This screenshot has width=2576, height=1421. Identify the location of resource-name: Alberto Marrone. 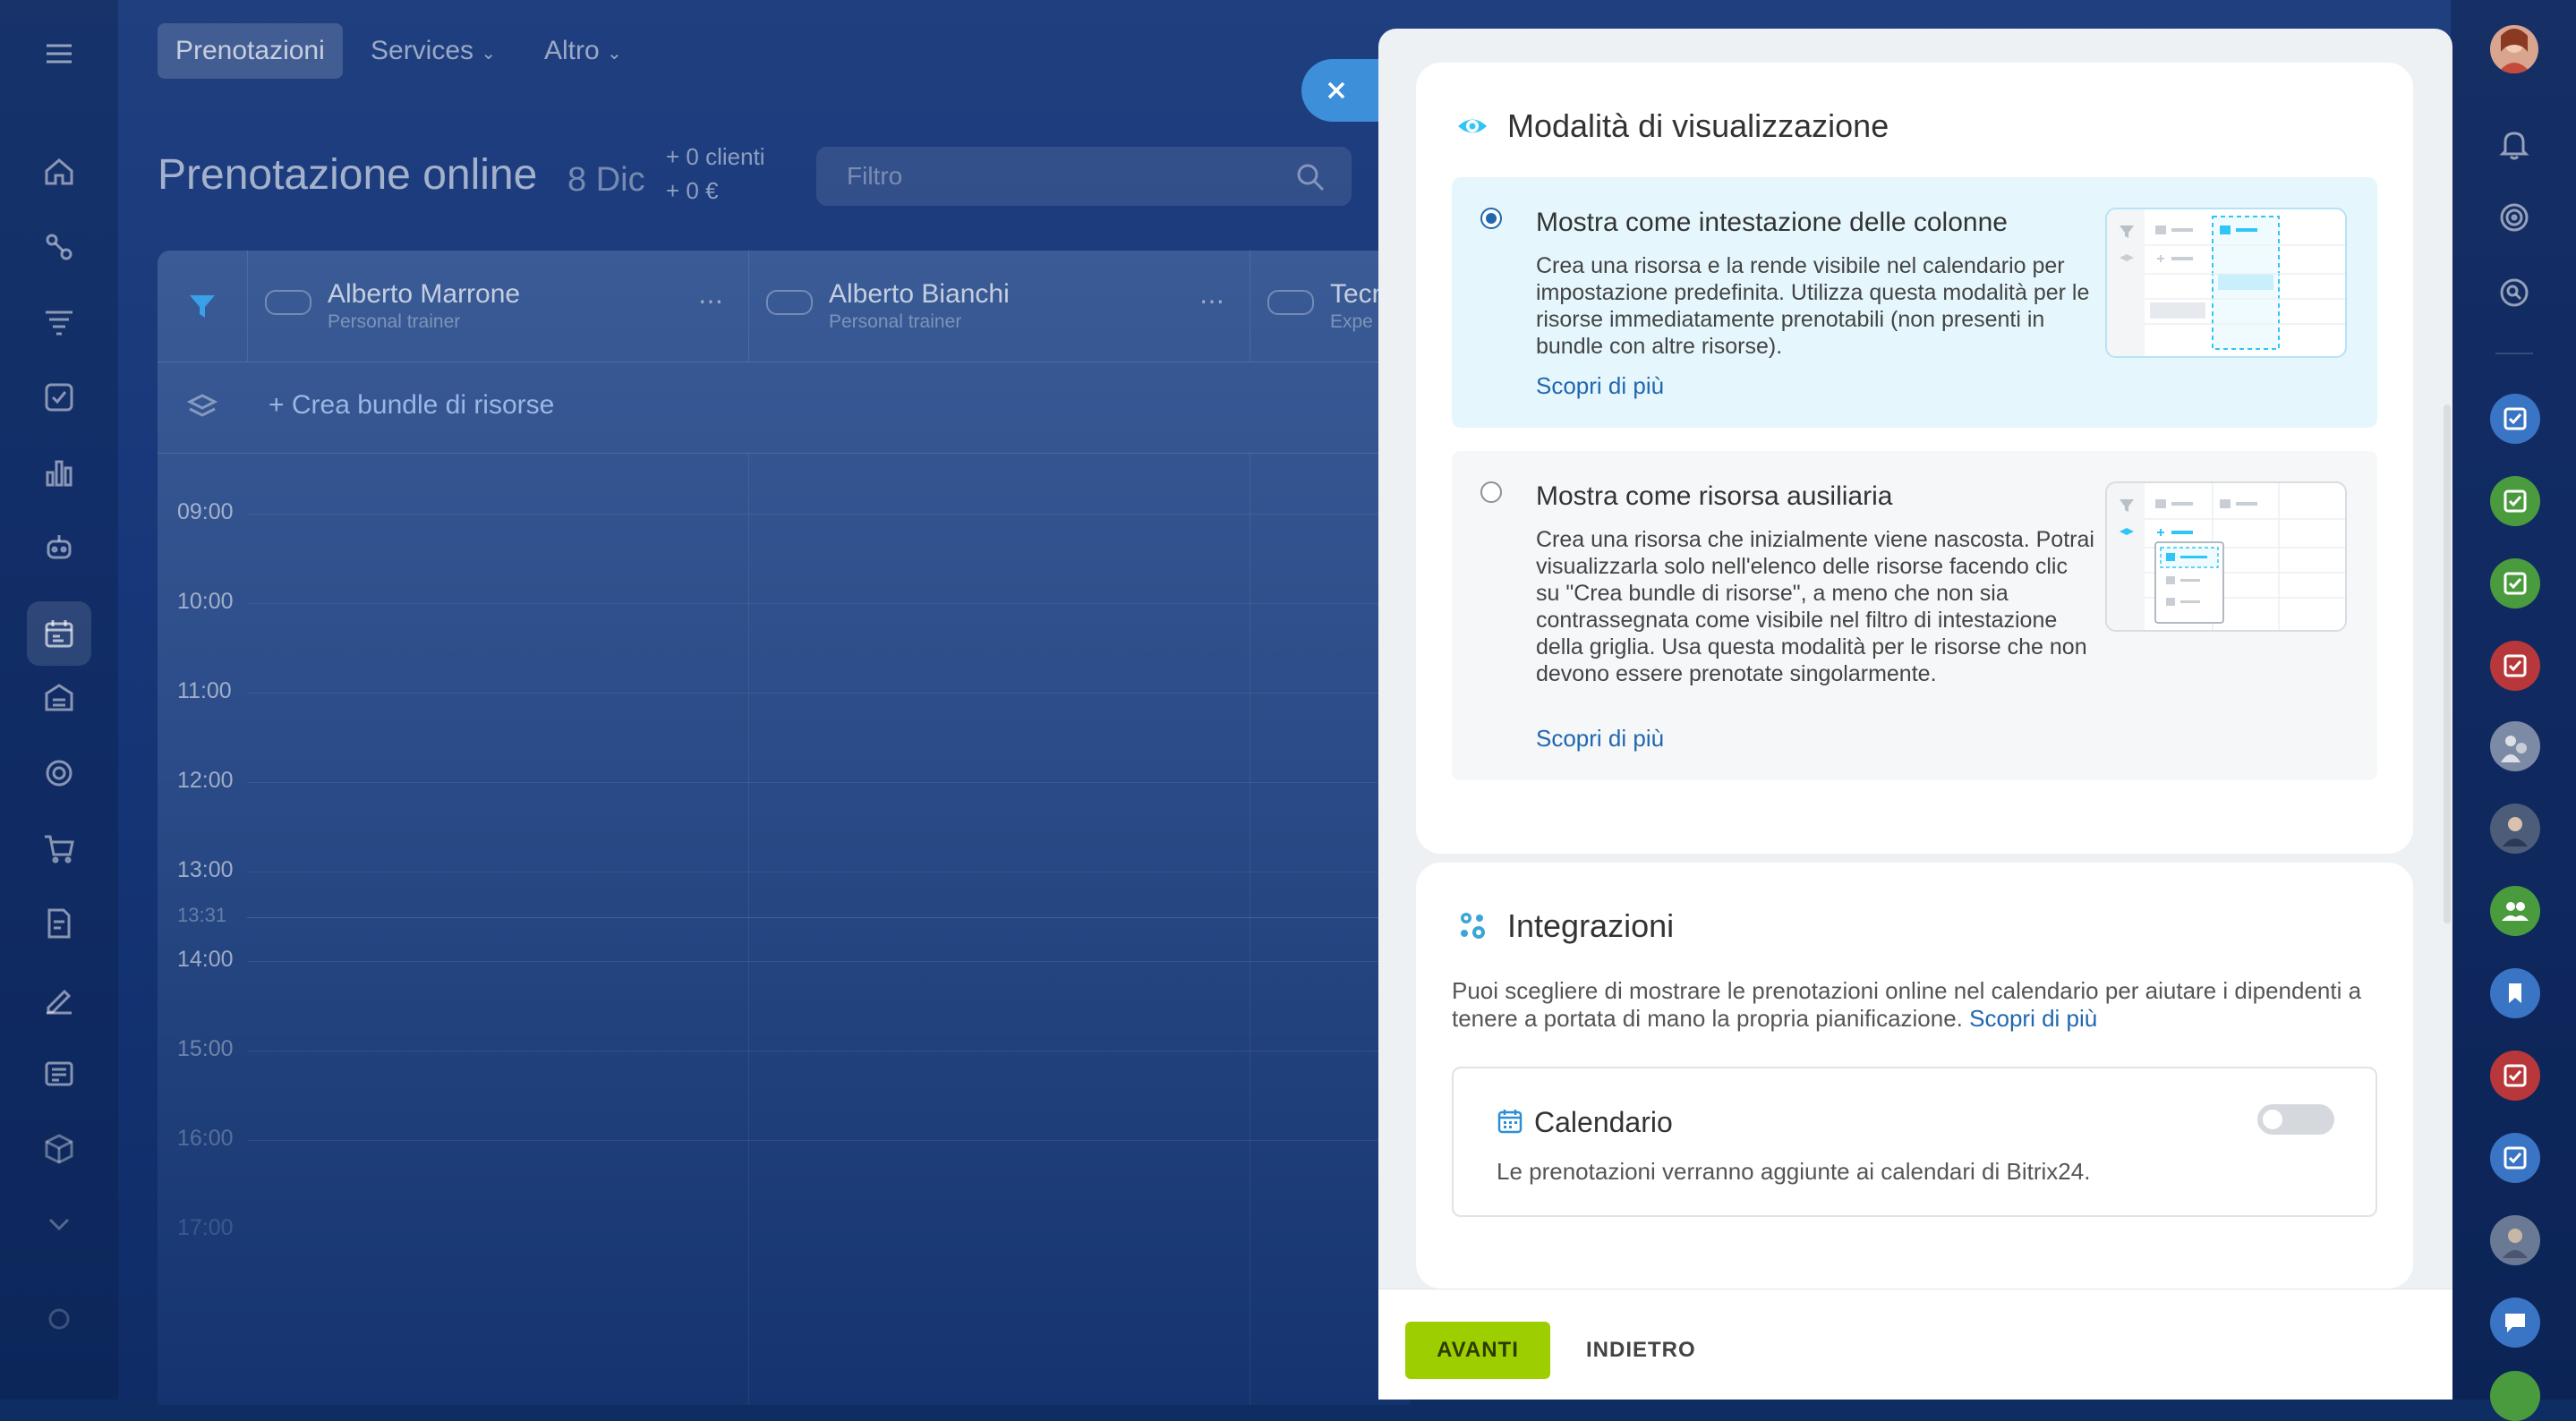
(424, 294).